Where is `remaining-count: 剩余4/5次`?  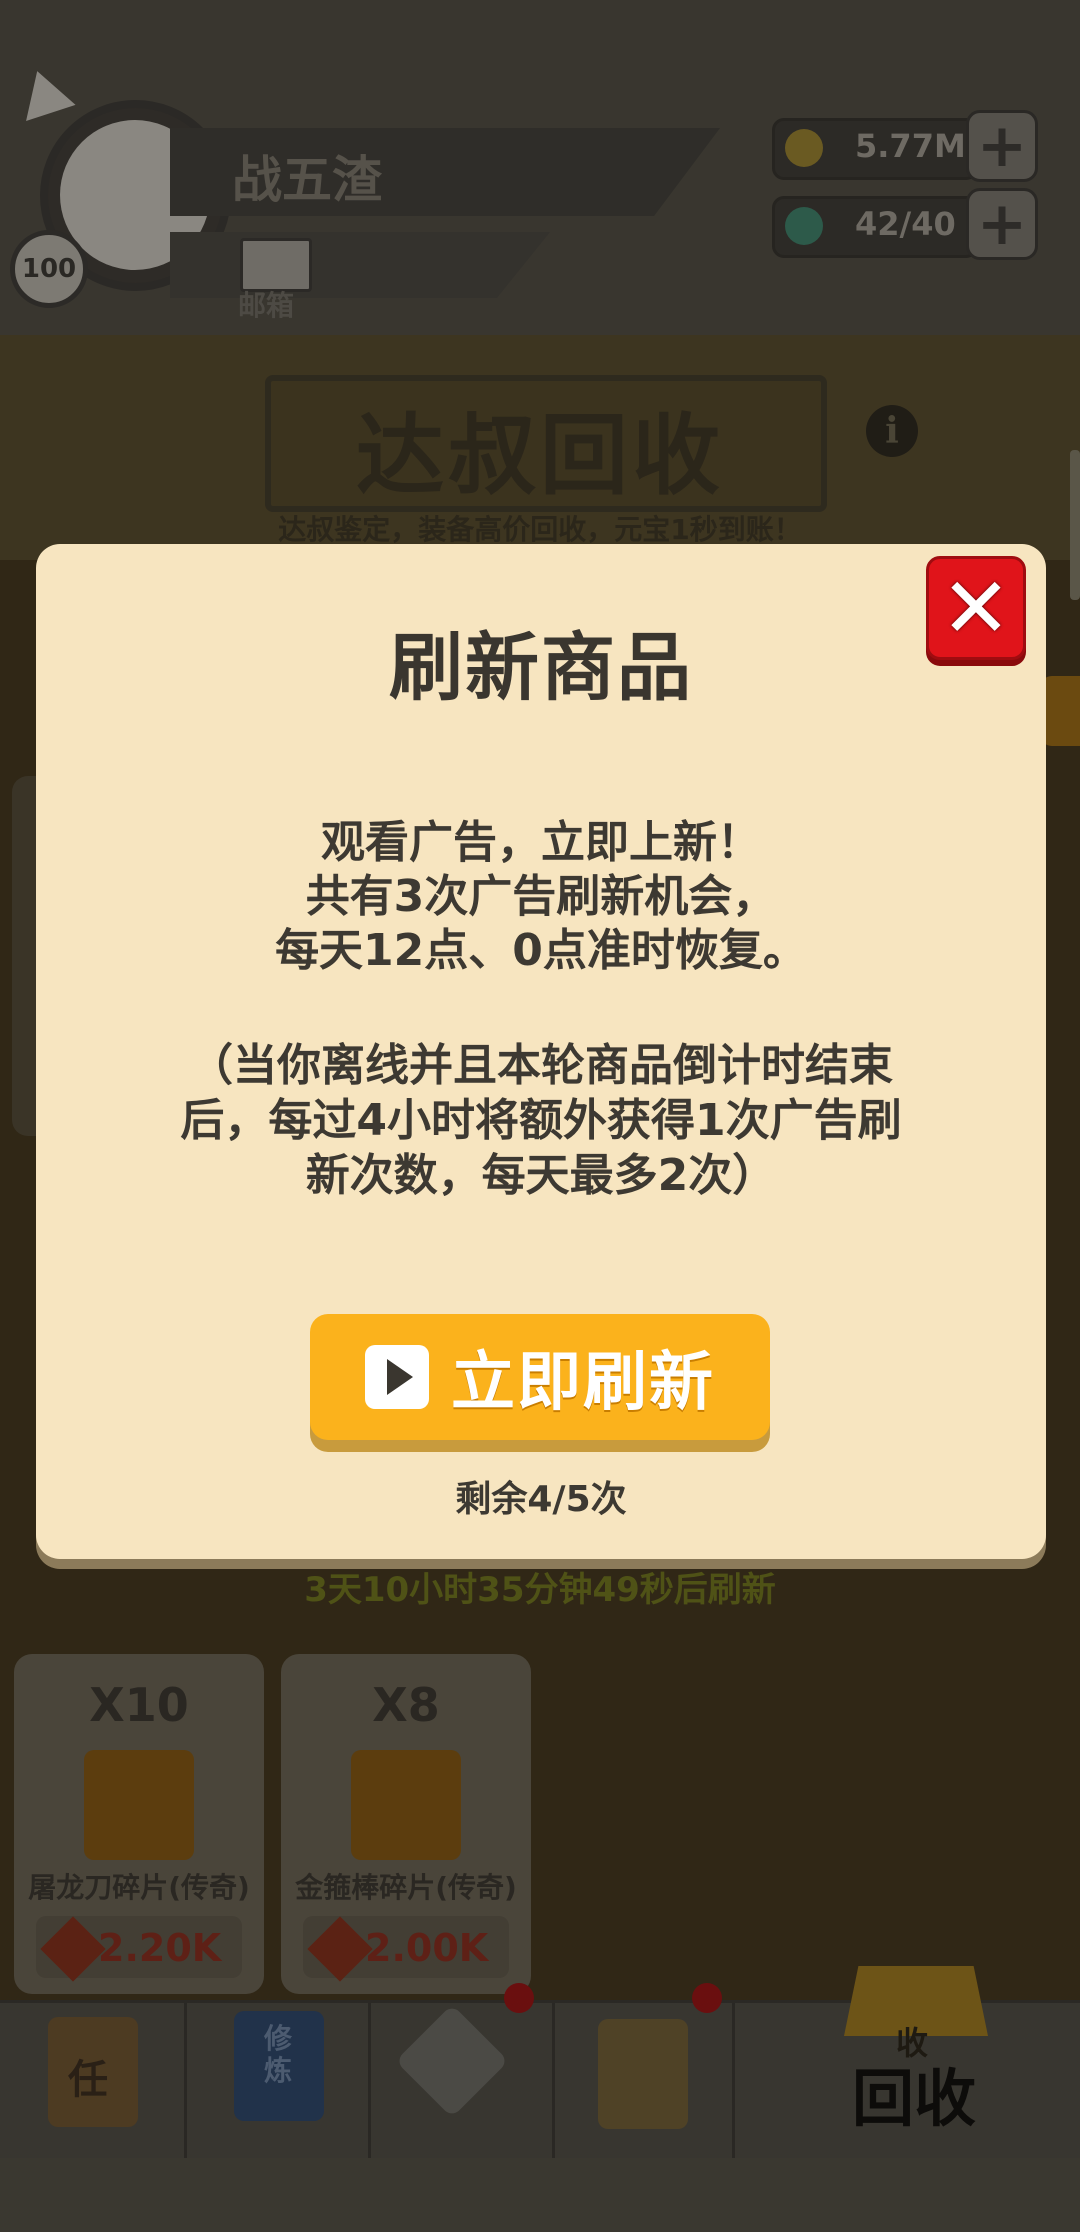
remaining-count: 剩余4/5次 is located at coordinates (541, 1499).